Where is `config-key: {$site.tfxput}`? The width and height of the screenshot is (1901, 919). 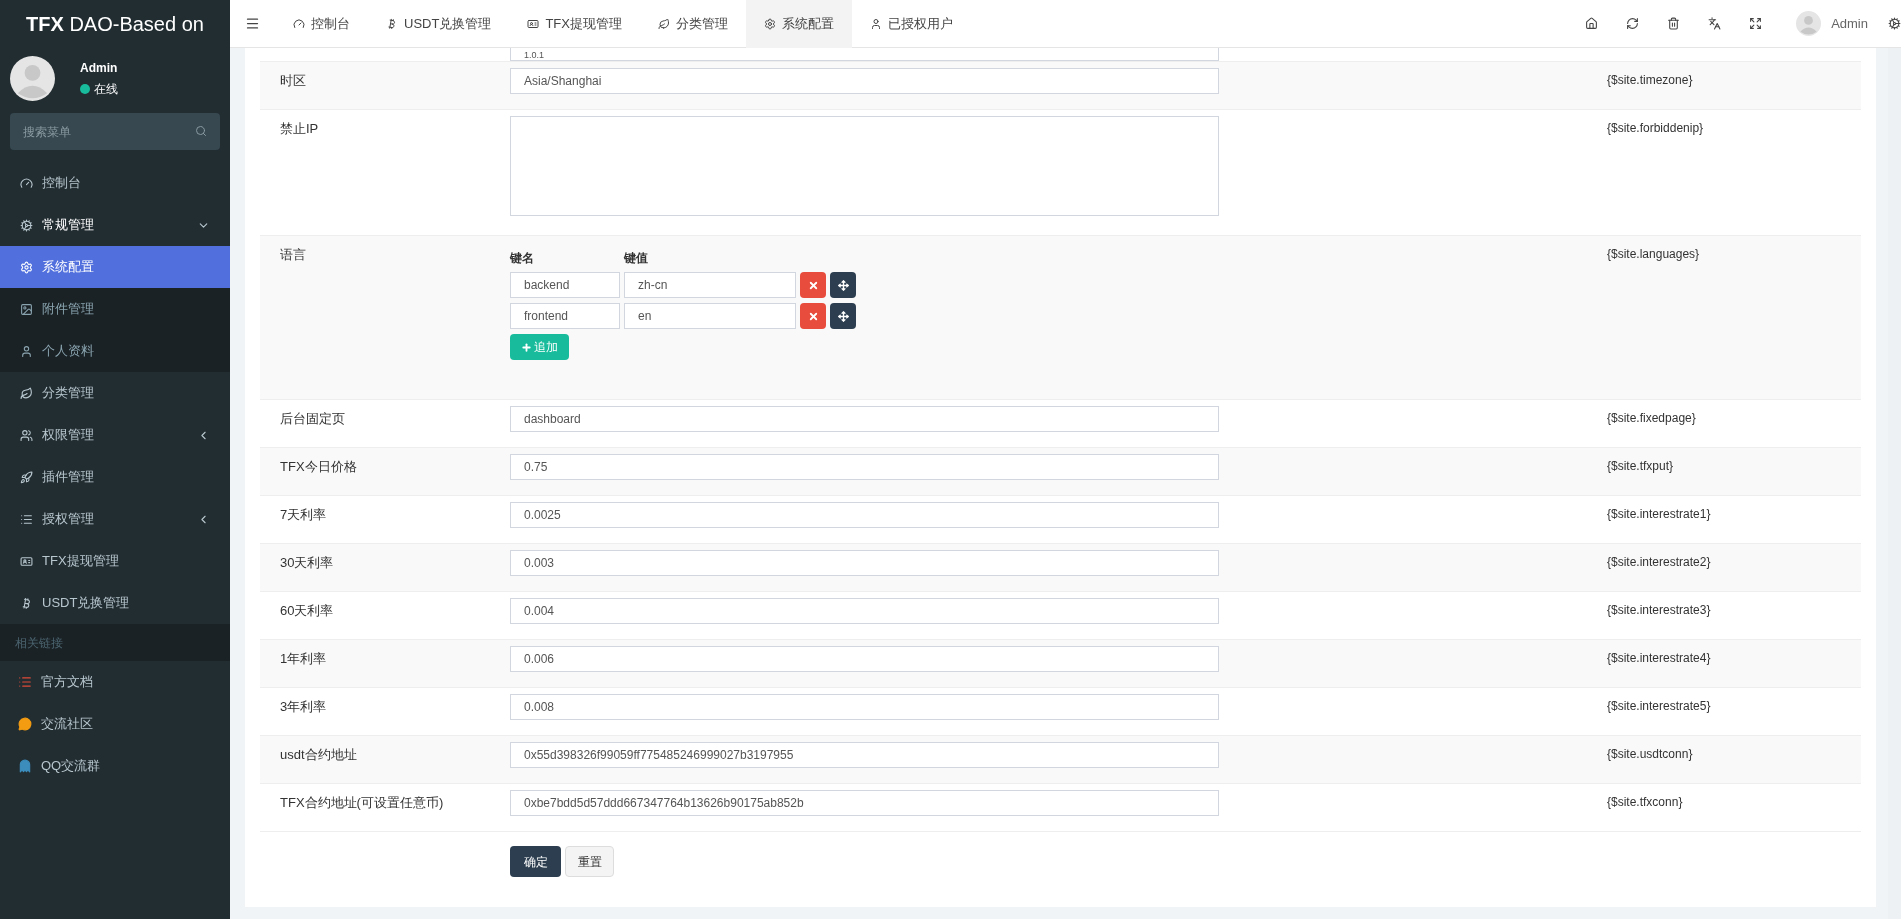
config-key: {$site.tfxput} is located at coordinates (1640, 474).